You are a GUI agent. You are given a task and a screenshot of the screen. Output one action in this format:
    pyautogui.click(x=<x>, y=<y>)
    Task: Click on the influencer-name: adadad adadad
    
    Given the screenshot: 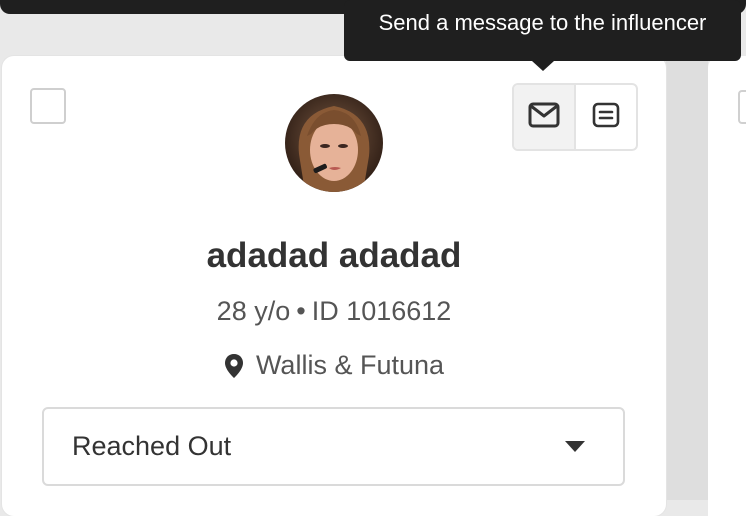 What is the action you would take?
    pyautogui.click(x=334, y=255)
    